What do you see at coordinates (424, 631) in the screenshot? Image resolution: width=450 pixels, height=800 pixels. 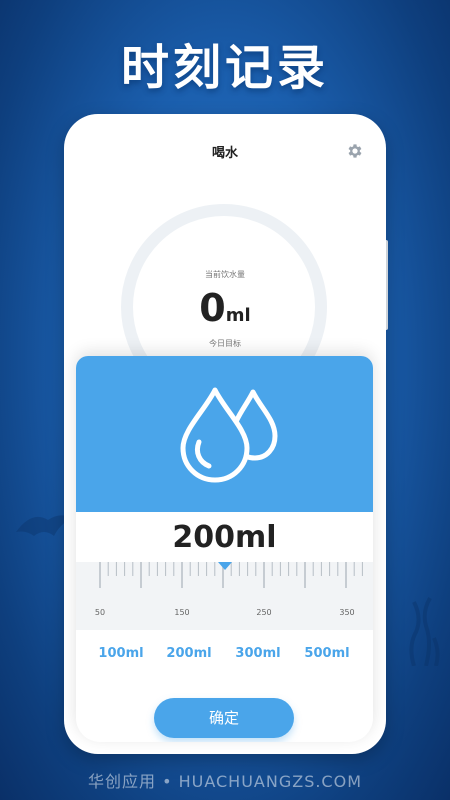 I see `seaweed-silhouette` at bounding box center [424, 631].